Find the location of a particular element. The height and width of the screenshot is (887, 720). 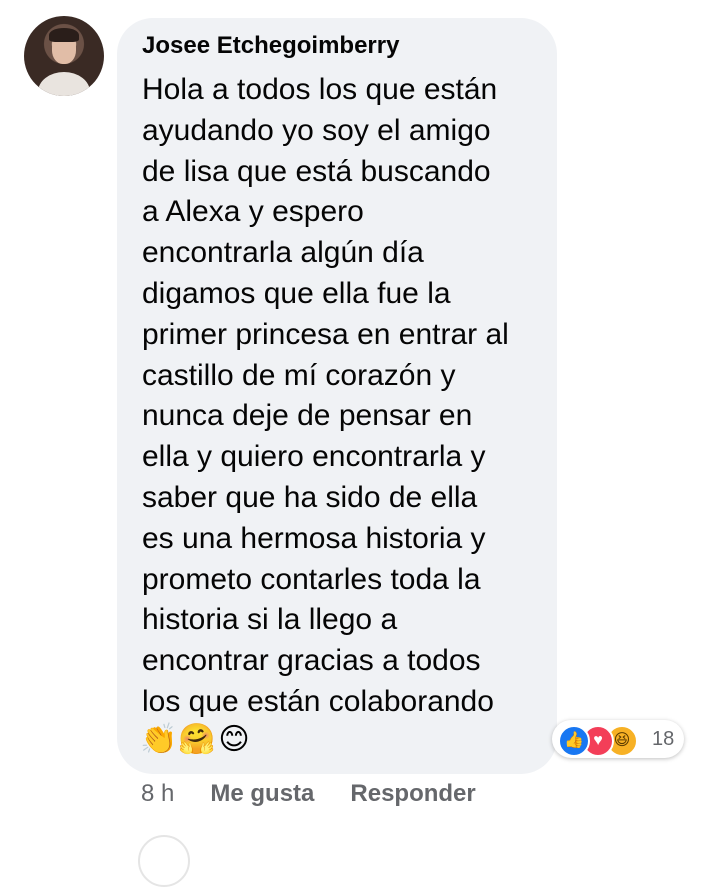

comment-line: prometo contarles toda la is located at coordinates (311, 579).